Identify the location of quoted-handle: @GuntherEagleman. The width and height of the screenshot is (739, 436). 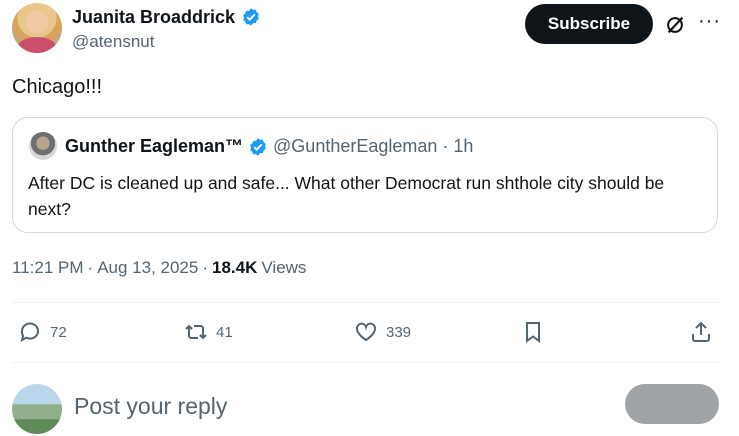
(355, 146).